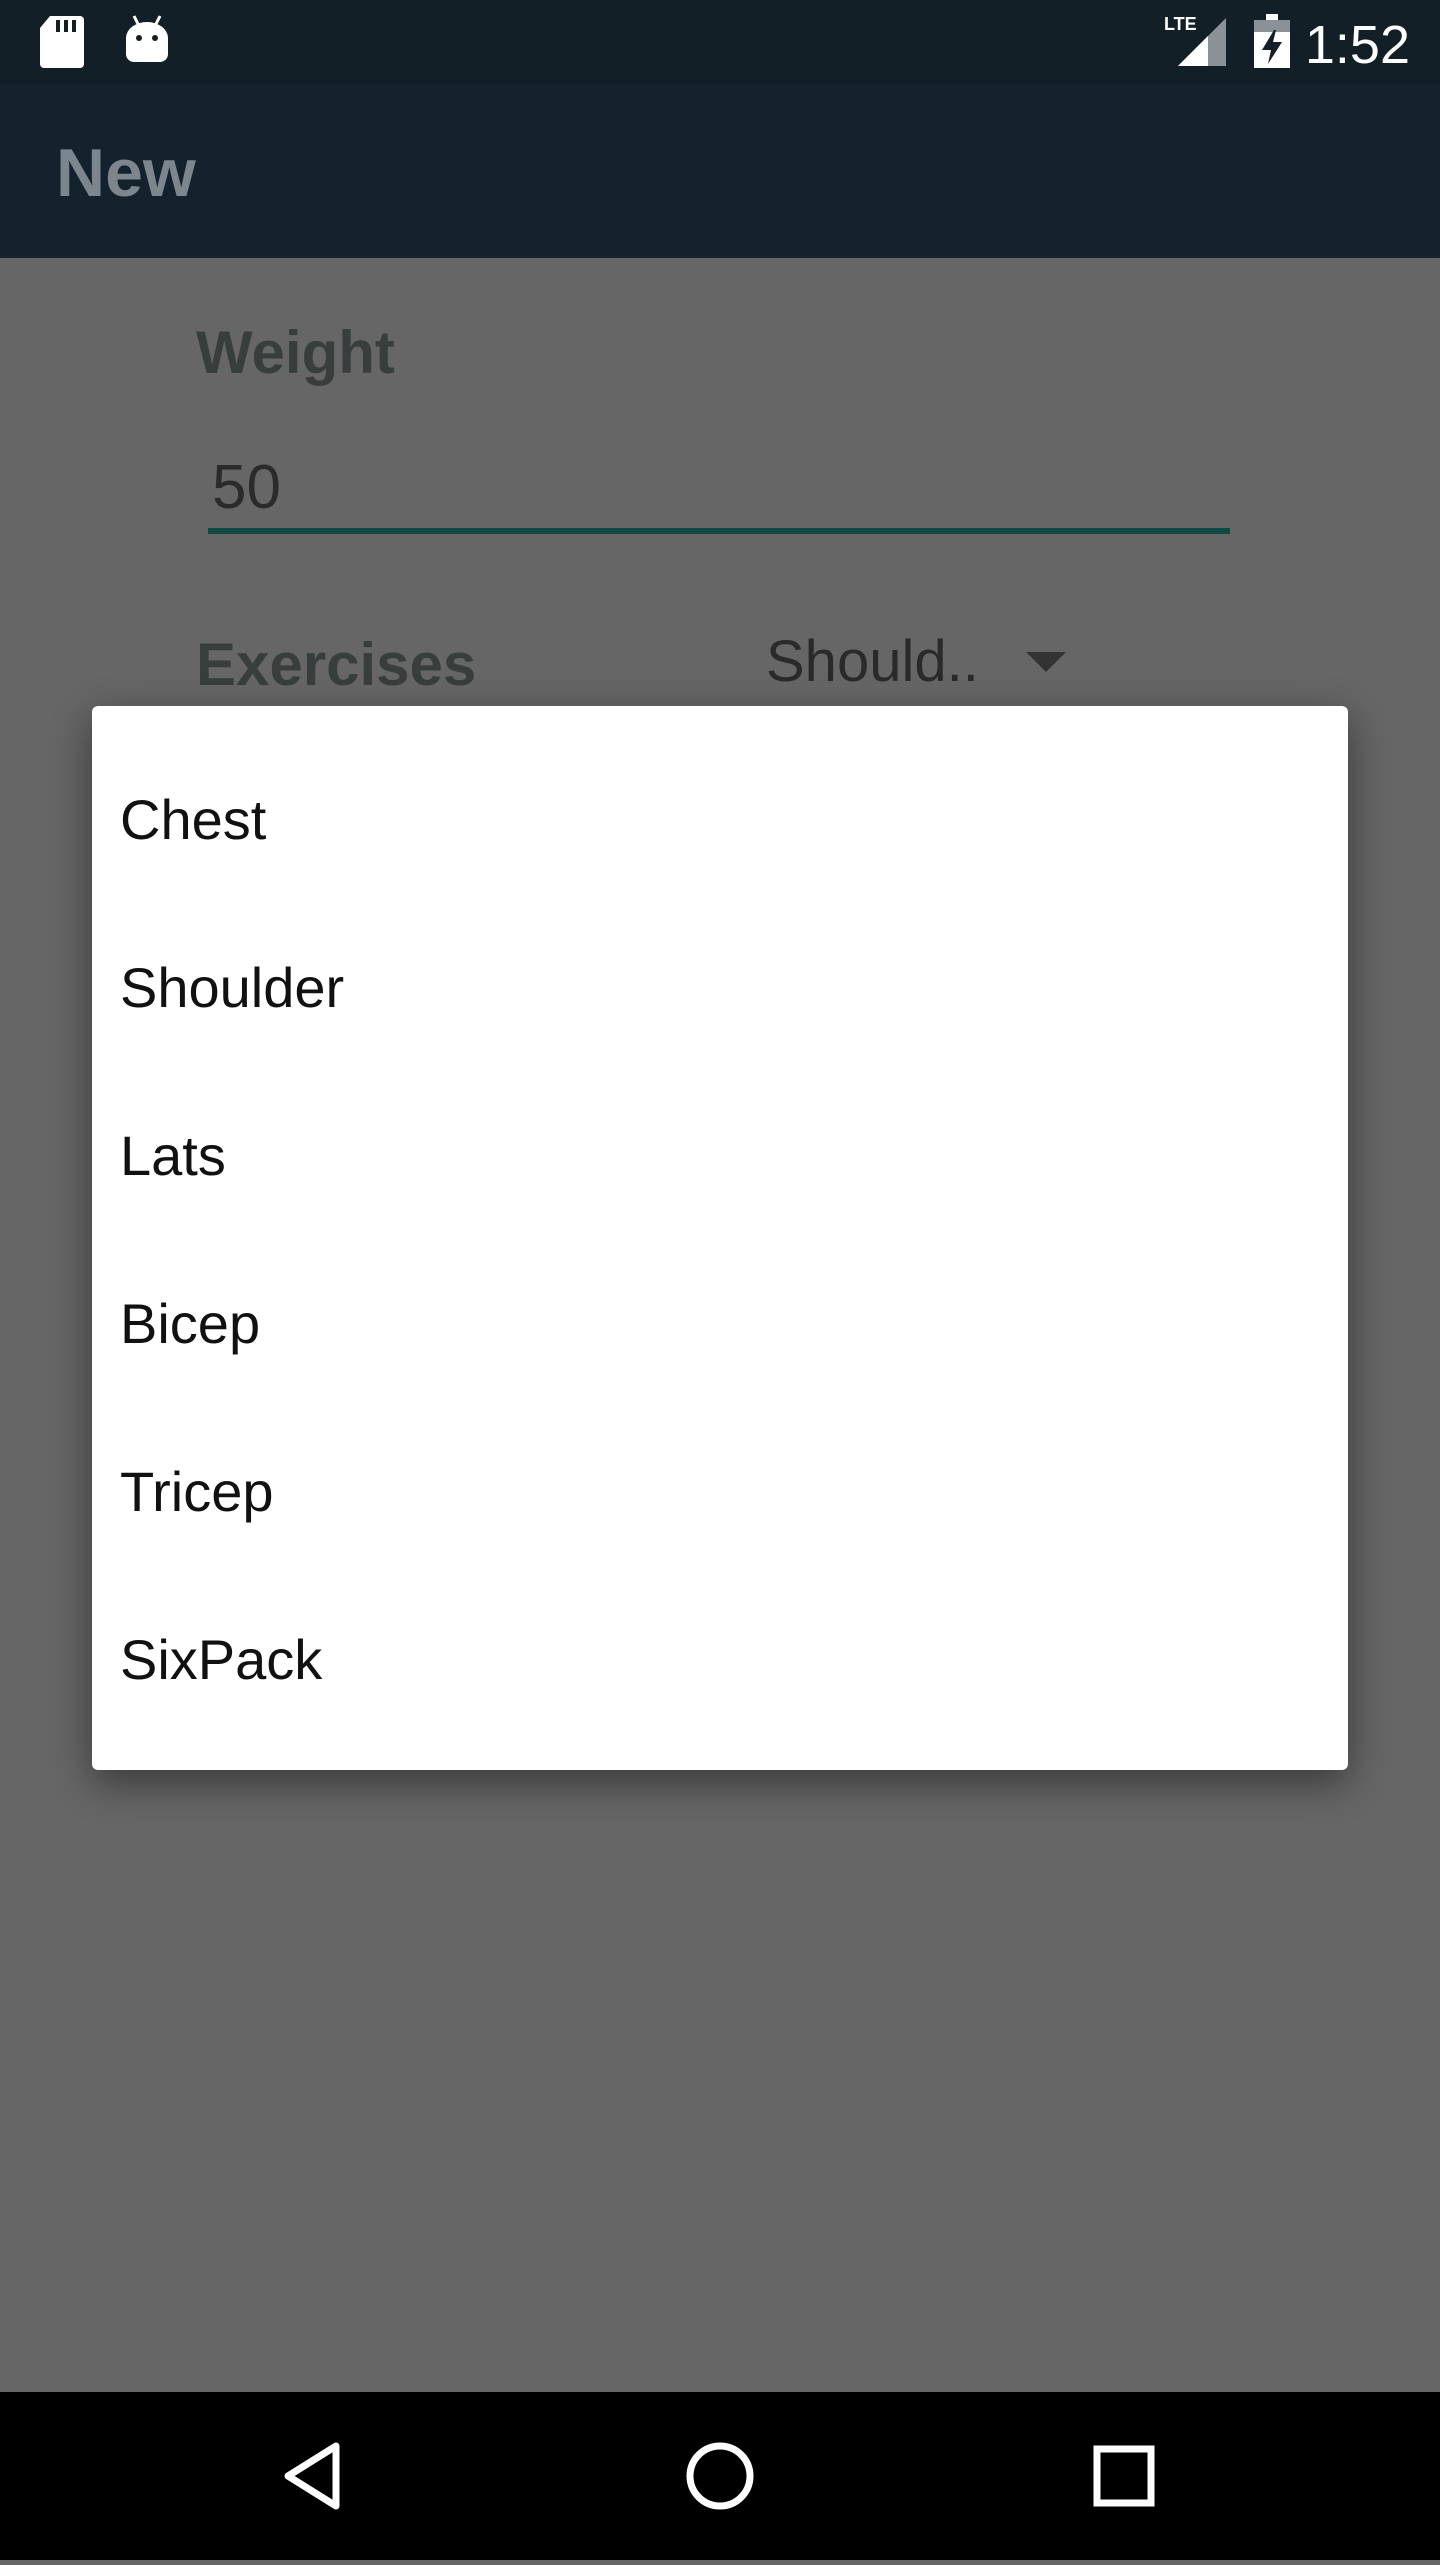 The image size is (1440, 2565). Describe the element at coordinates (719, 531) in the screenshot. I see `weight-input-underline` at that location.